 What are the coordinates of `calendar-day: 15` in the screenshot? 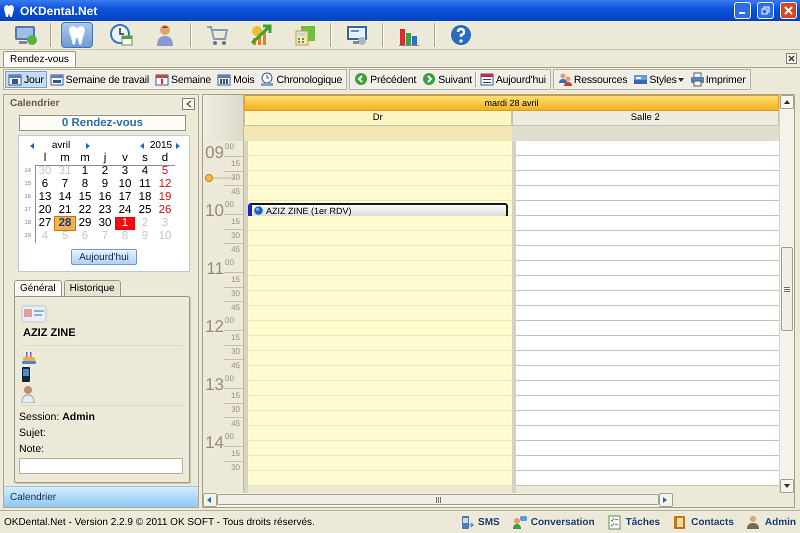 It's located at (85, 197).